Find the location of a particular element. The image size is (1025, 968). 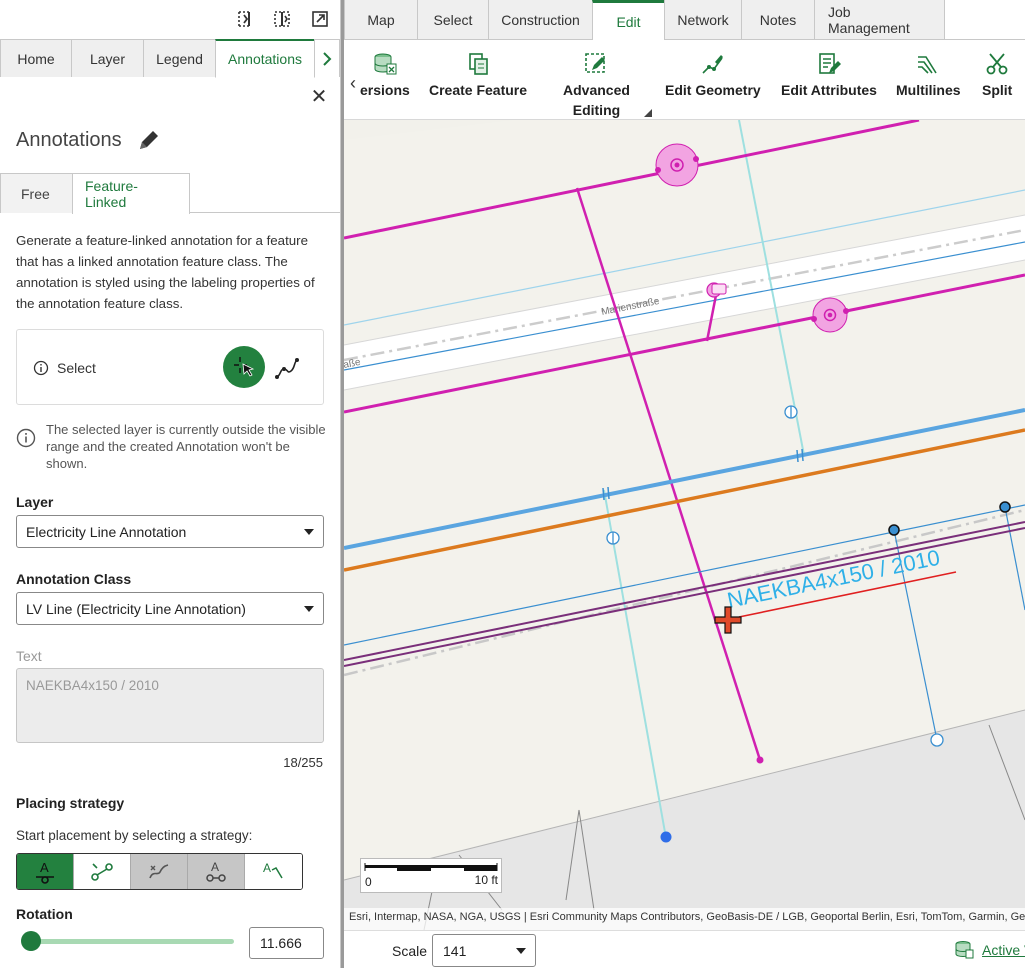

tab-home: Home is located at coordinates (36, 58).